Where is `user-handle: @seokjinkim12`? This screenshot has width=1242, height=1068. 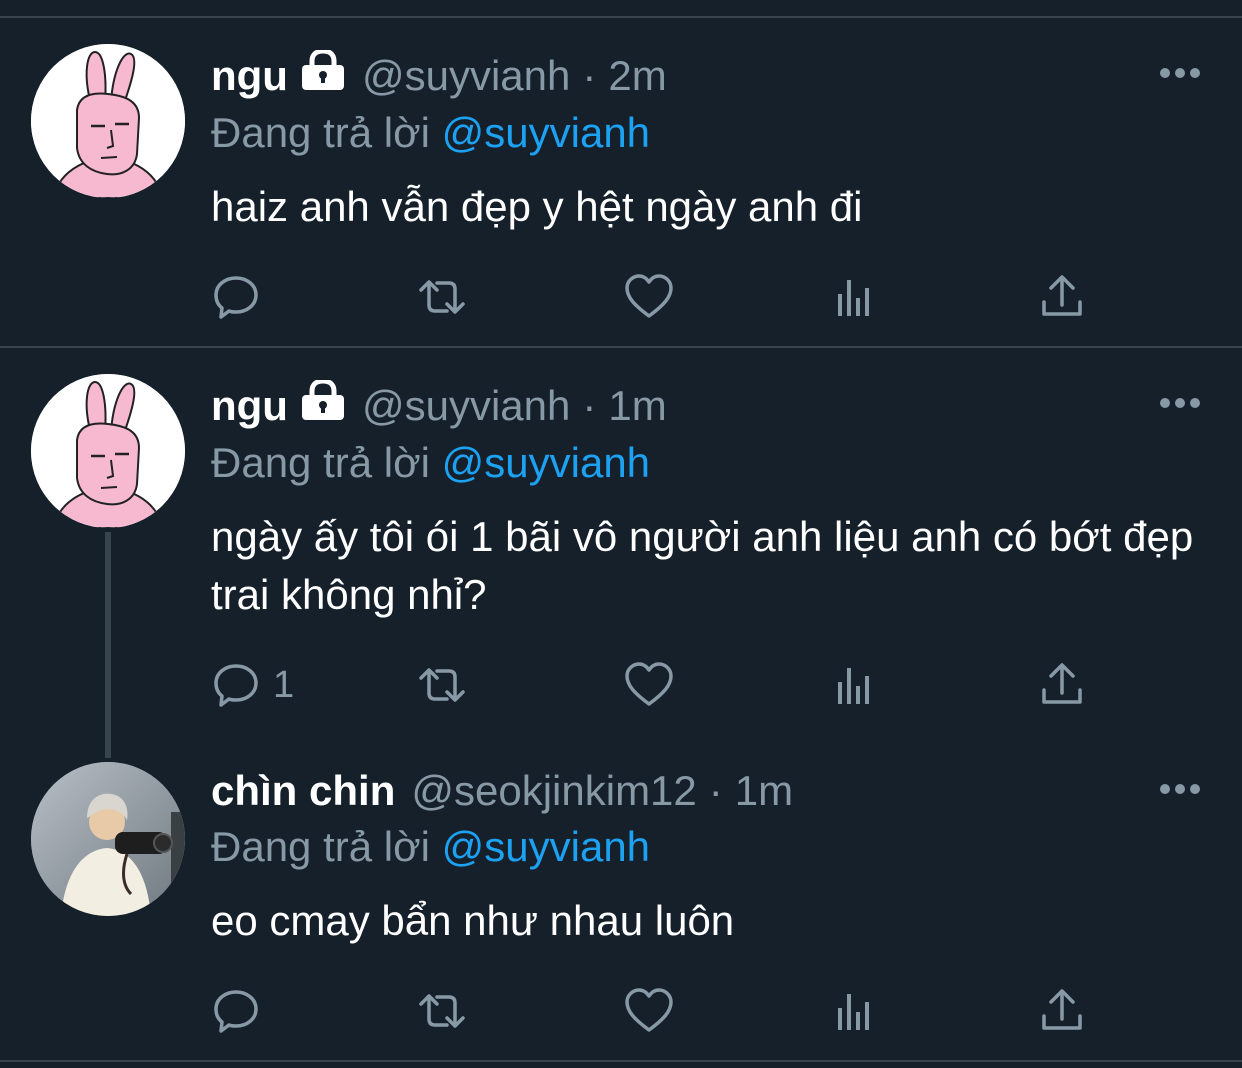 user-handle: @seokjinkim12 is located at coordinates (553, 791).